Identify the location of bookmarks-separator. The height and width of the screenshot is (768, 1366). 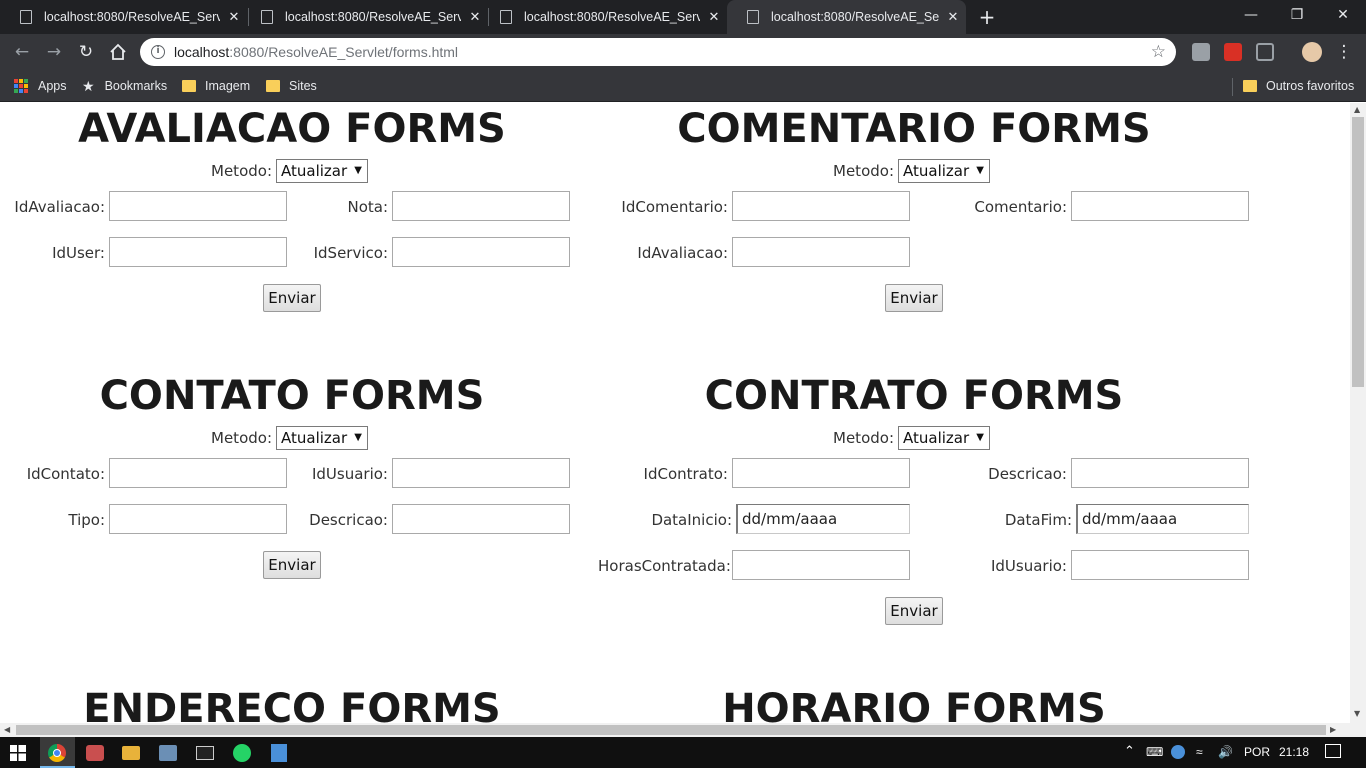
(1232, 87).